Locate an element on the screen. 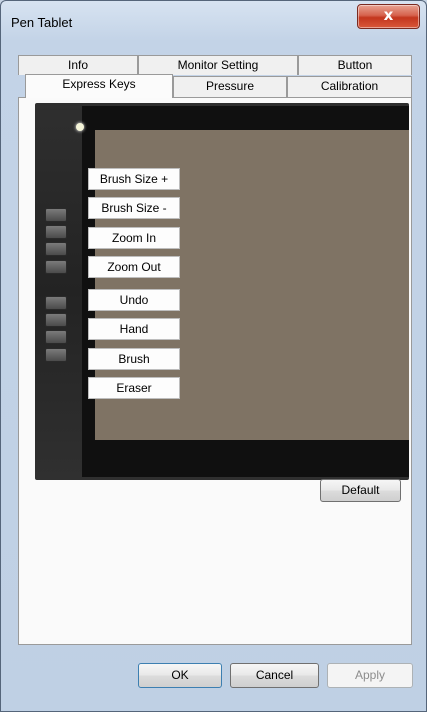 This screenshot has height=712, width=427. title-bar: Pen Tablet x is located at coordinates (213, 20).